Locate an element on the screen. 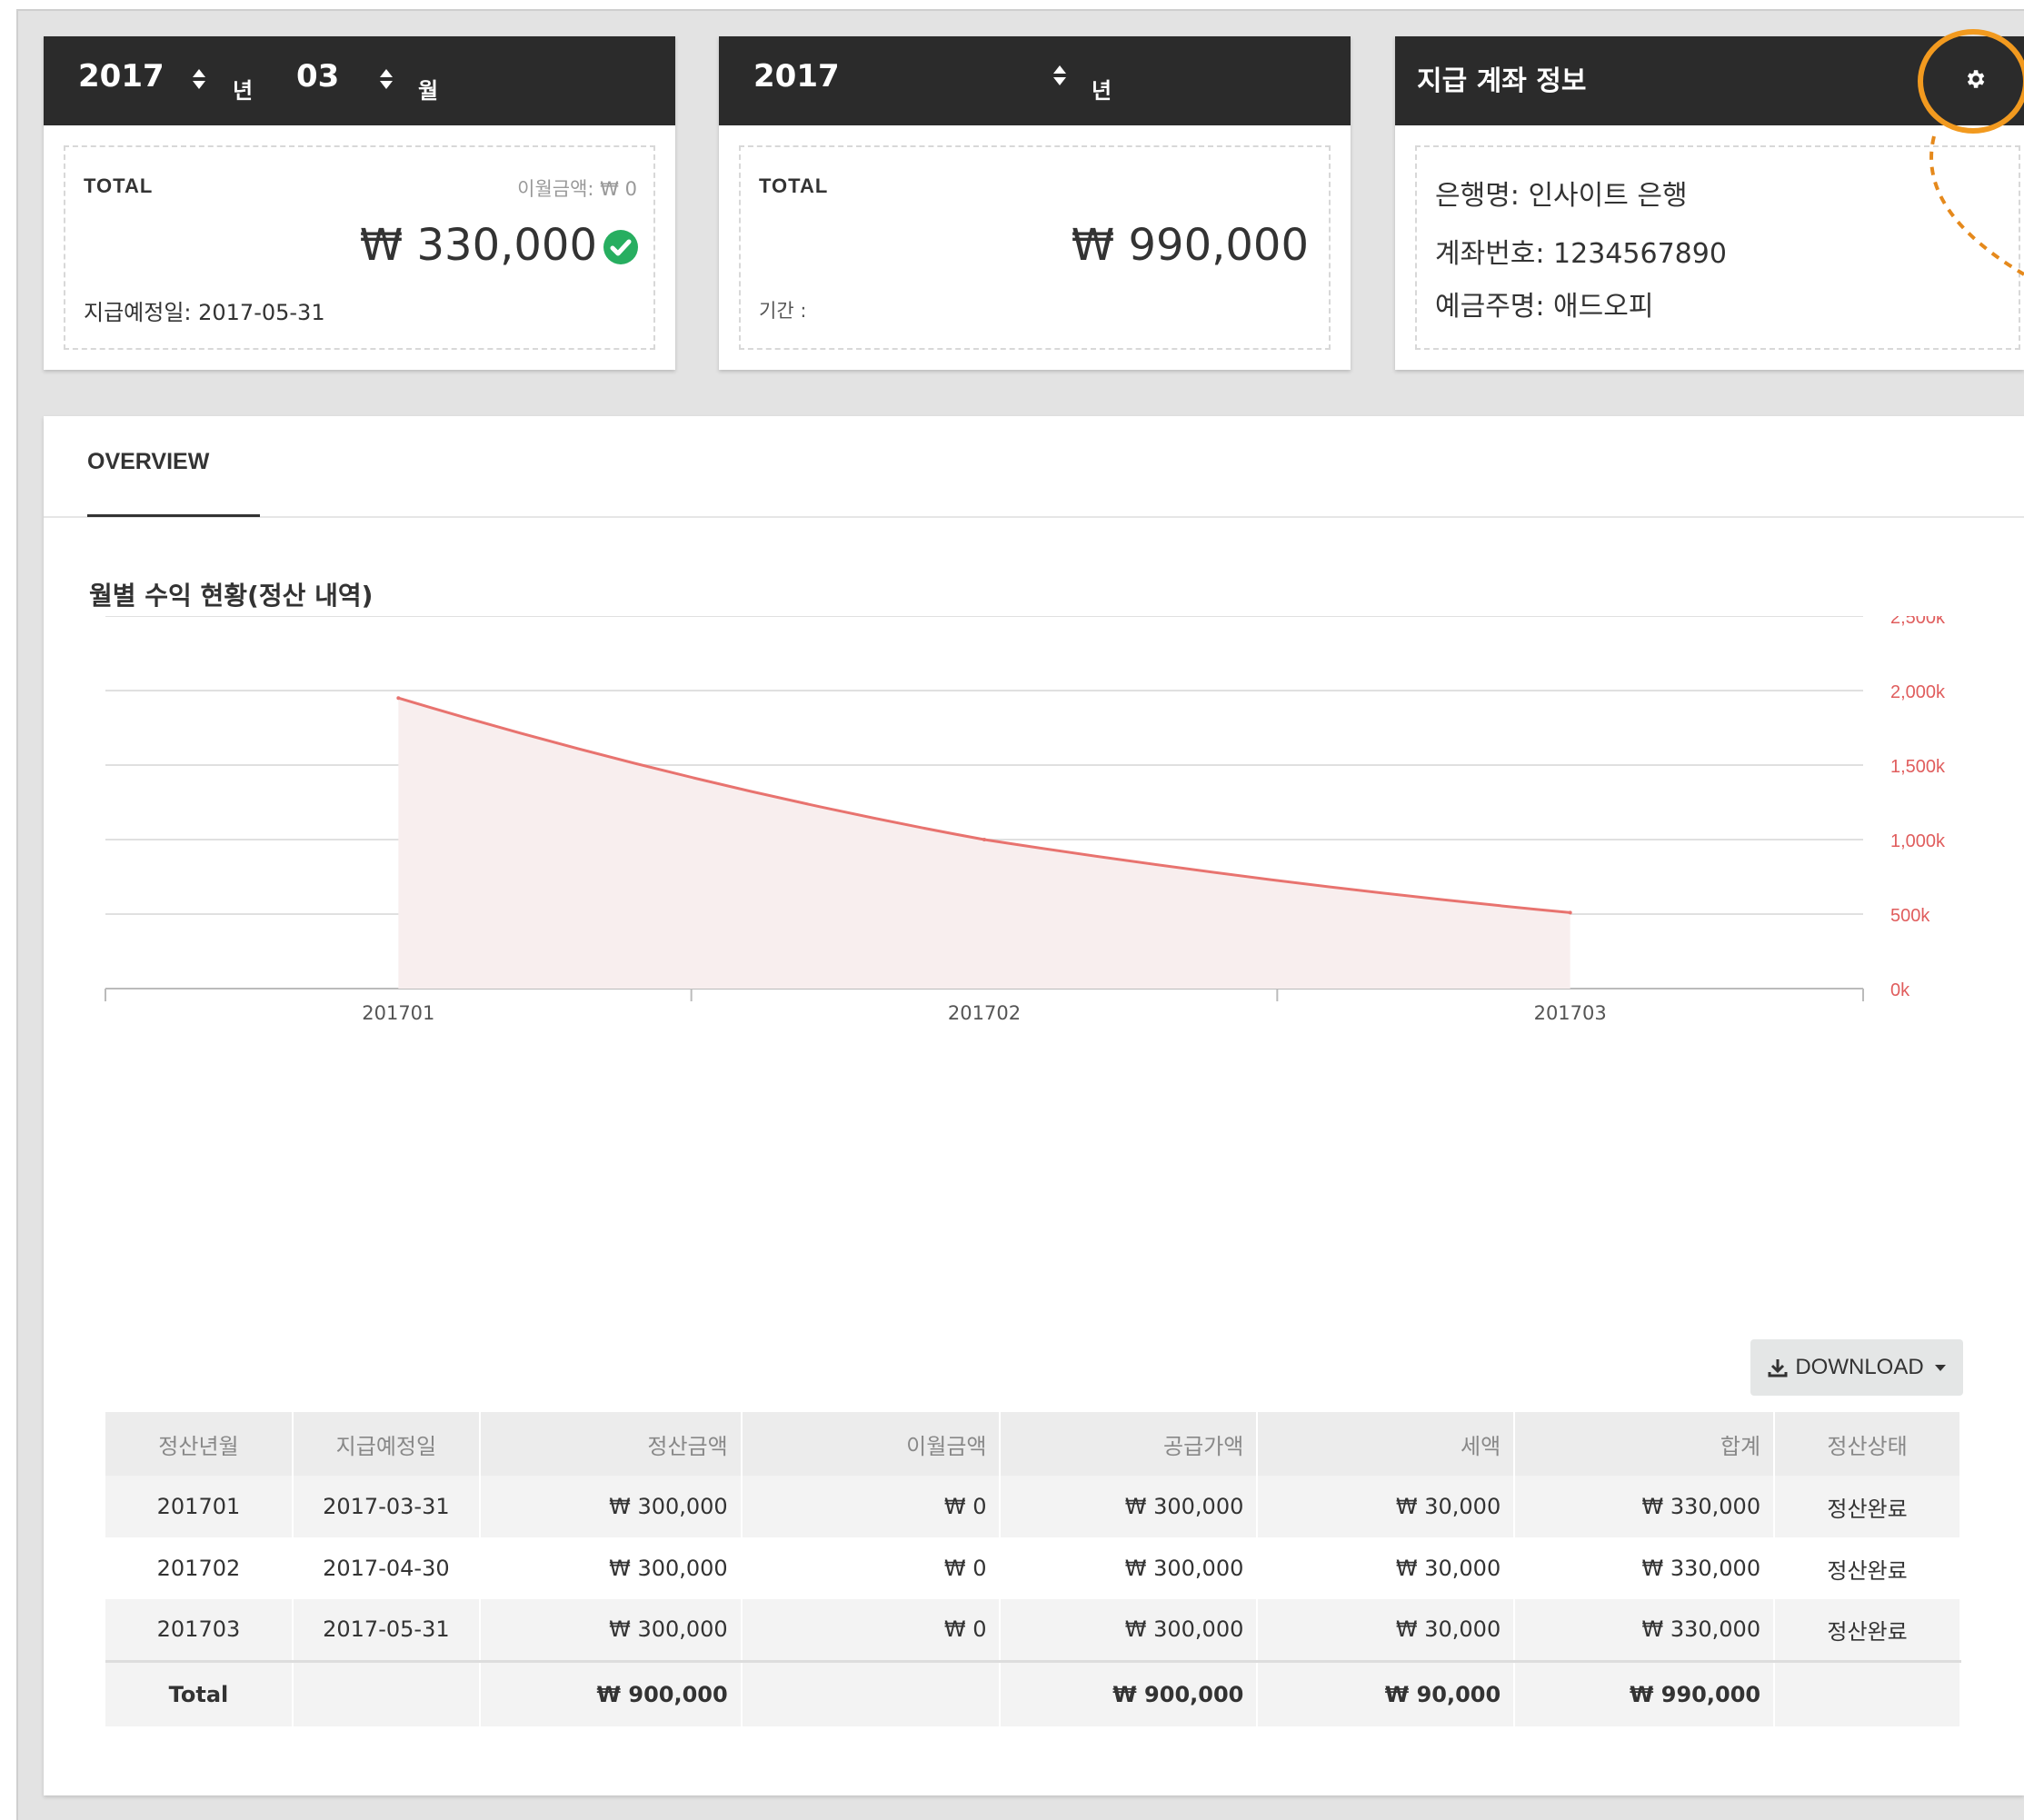 This screenshot has height=1820, width=2024. yearly-card-body: TOTAL ₩ 990,000 기간 : is located at coordinates (1035, 248).